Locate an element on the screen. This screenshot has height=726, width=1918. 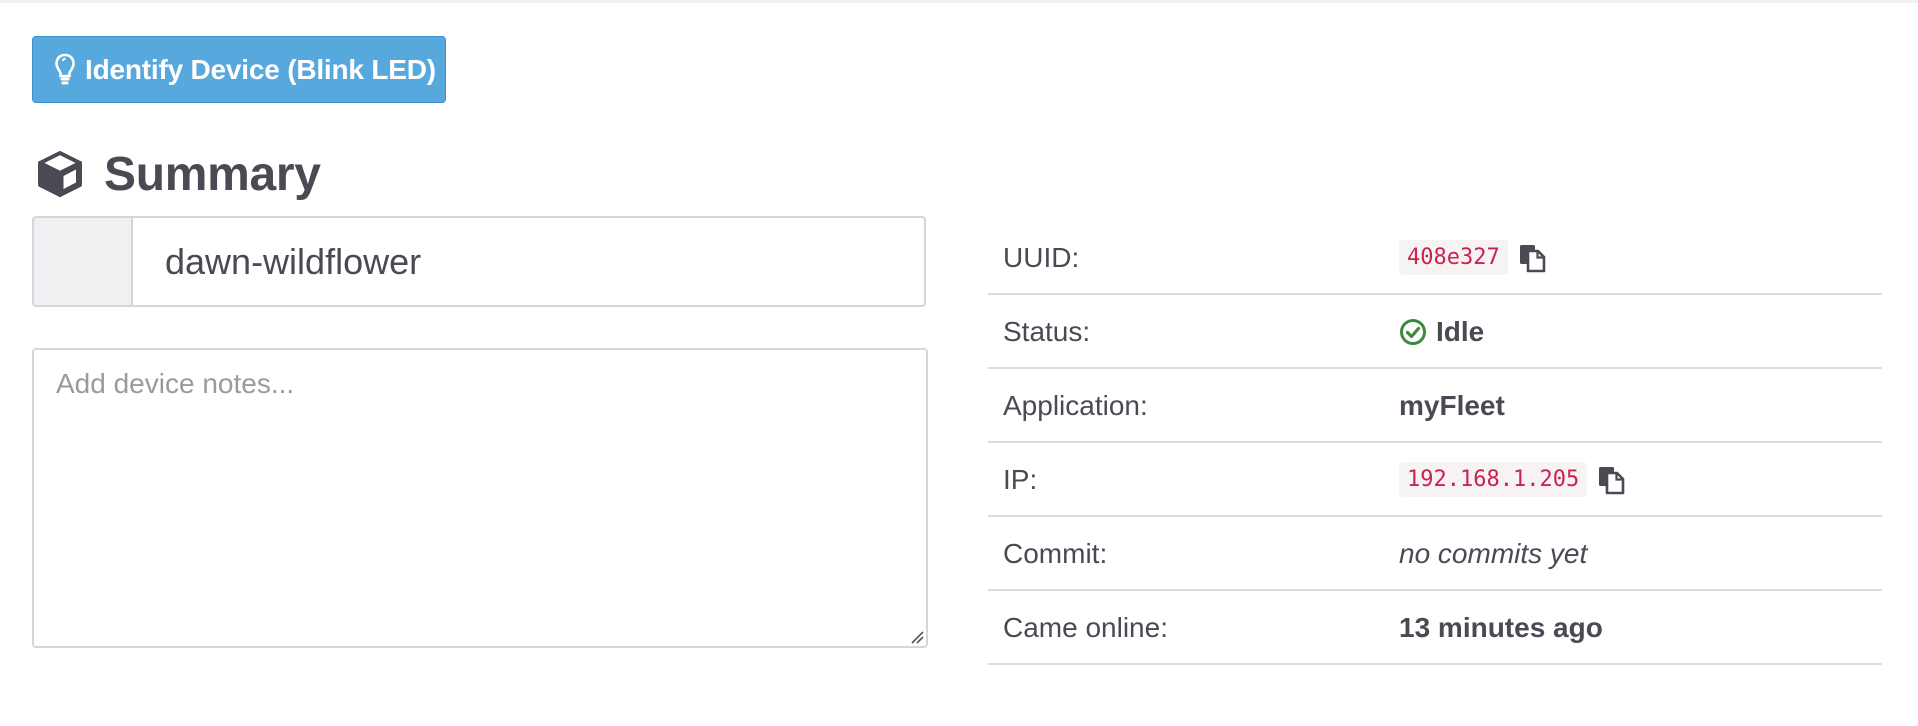
came-online-value: 13 minutes ago is located at coordinates (1501, 627).